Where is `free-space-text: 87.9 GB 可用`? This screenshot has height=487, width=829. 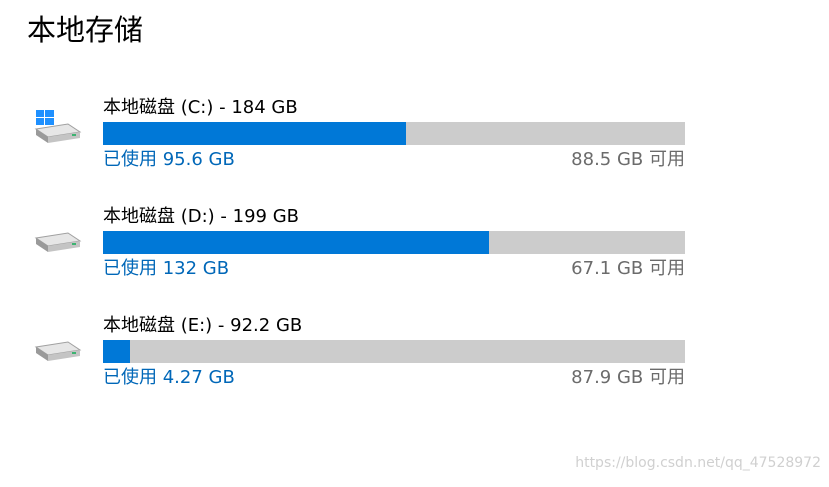
free-space-text: 87.9 GB 可用 is located at coordinates (628, 377).